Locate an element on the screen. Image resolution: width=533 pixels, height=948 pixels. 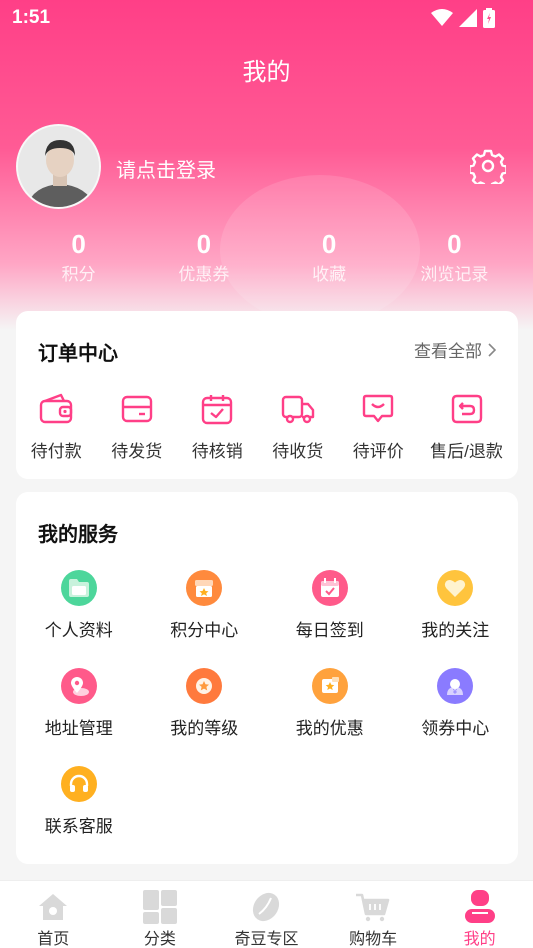
status-icons is located at coordinates (463, 18).